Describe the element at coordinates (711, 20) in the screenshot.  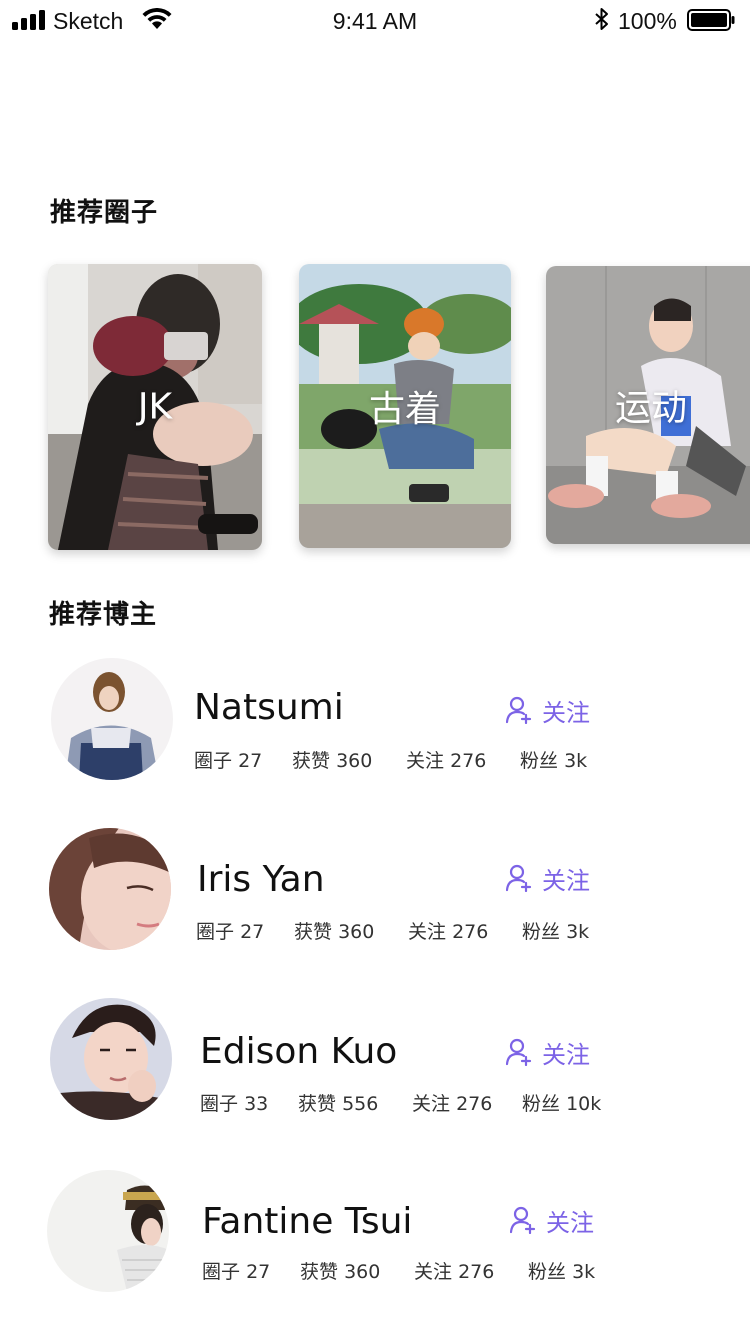
I see `battery-icon` at that location.